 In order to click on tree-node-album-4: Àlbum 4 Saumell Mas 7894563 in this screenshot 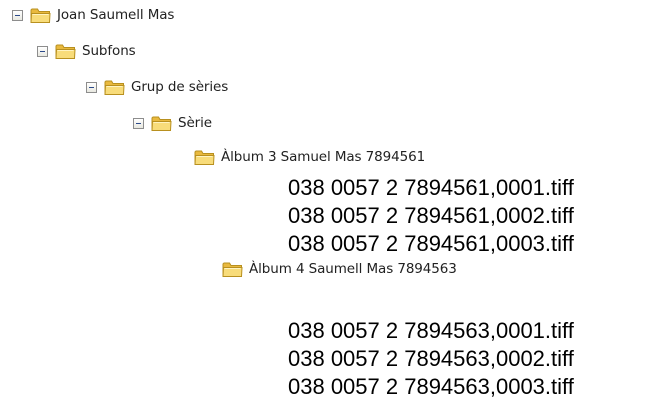, I will do `click(339, 269)`.